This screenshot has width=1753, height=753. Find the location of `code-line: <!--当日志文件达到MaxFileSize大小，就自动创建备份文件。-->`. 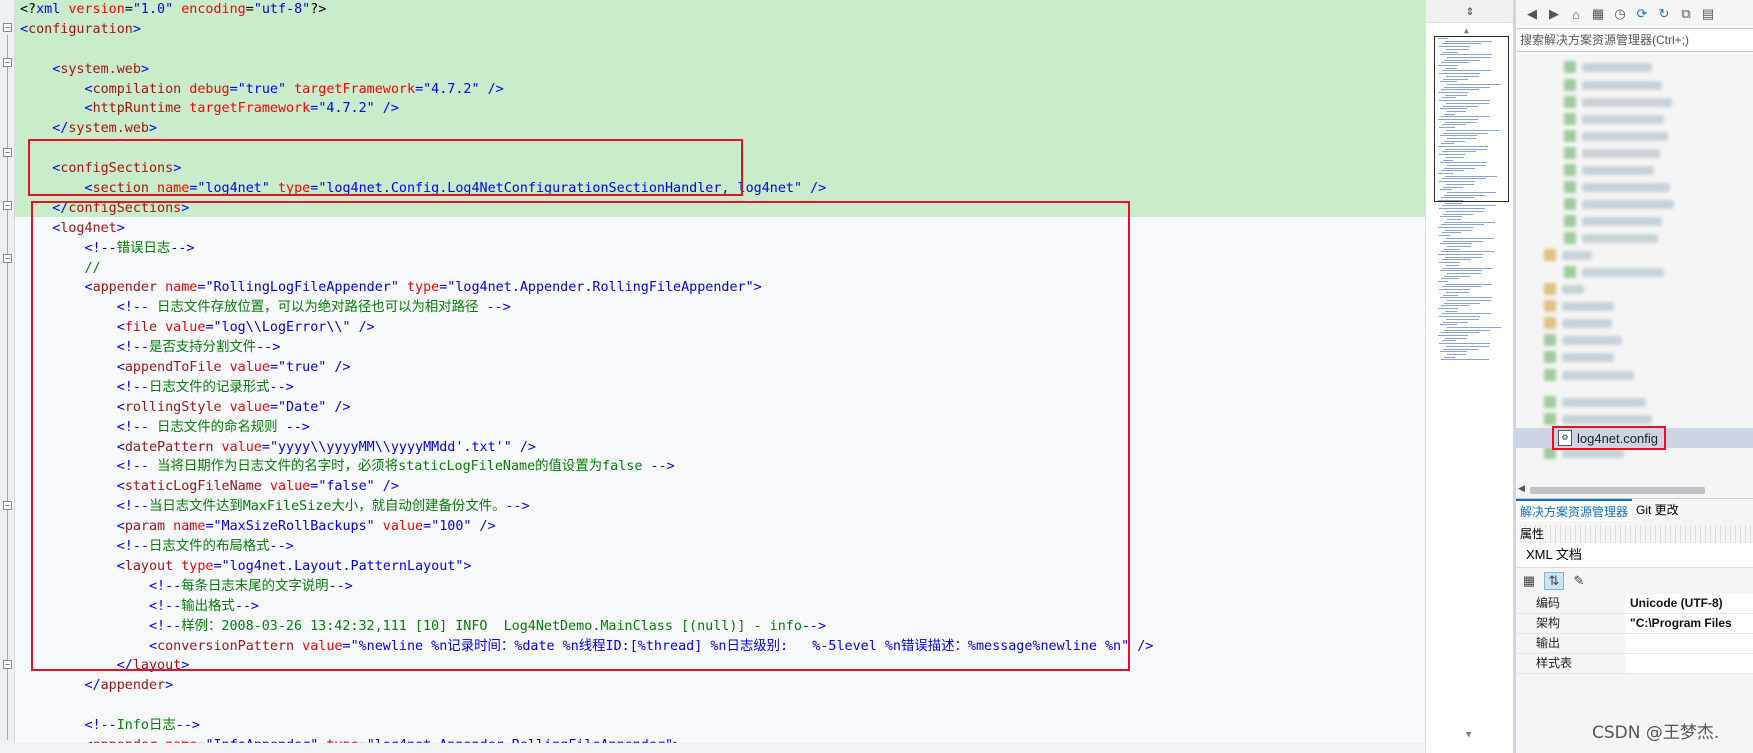

code-line: <!--当日志文件达到MaxFileSize大小，就自动创建备份文件。--> is located at coordinates (586, 507).